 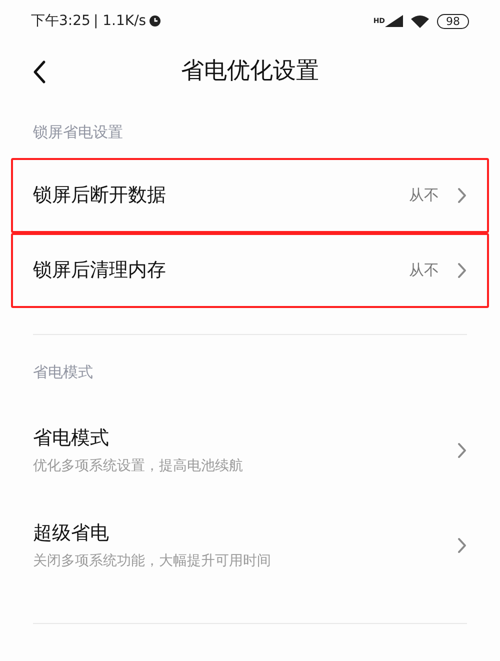 I want to click on signal-icon, so click(x=394, y=21).